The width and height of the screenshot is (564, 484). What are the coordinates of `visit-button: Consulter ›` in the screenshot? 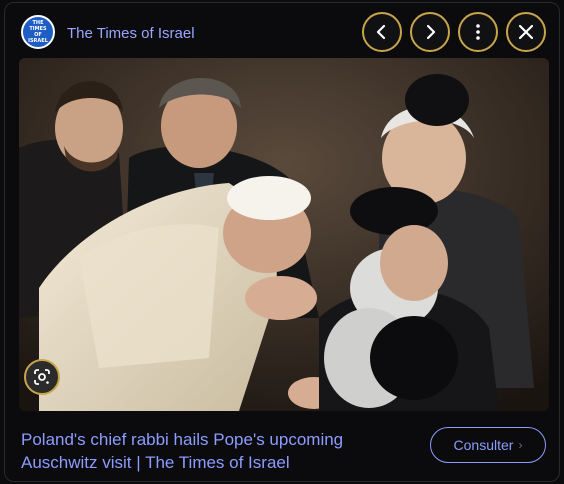 It's located at (488, 445).